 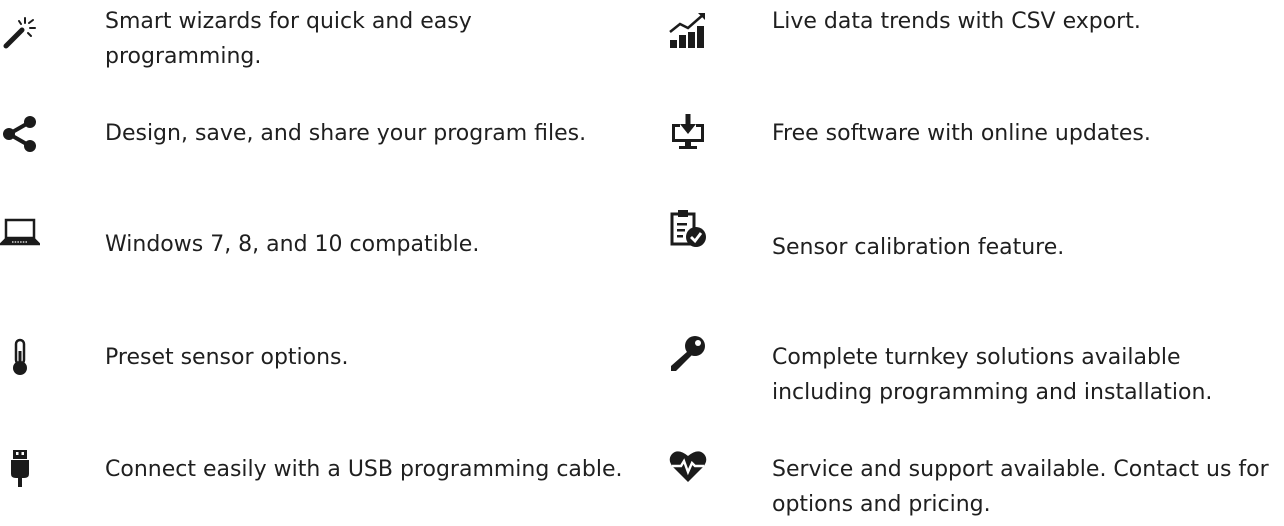 What do you see at coordinates (688, 354) in the screenshot?
I see `key-icon` at bounding box center [688, 354].